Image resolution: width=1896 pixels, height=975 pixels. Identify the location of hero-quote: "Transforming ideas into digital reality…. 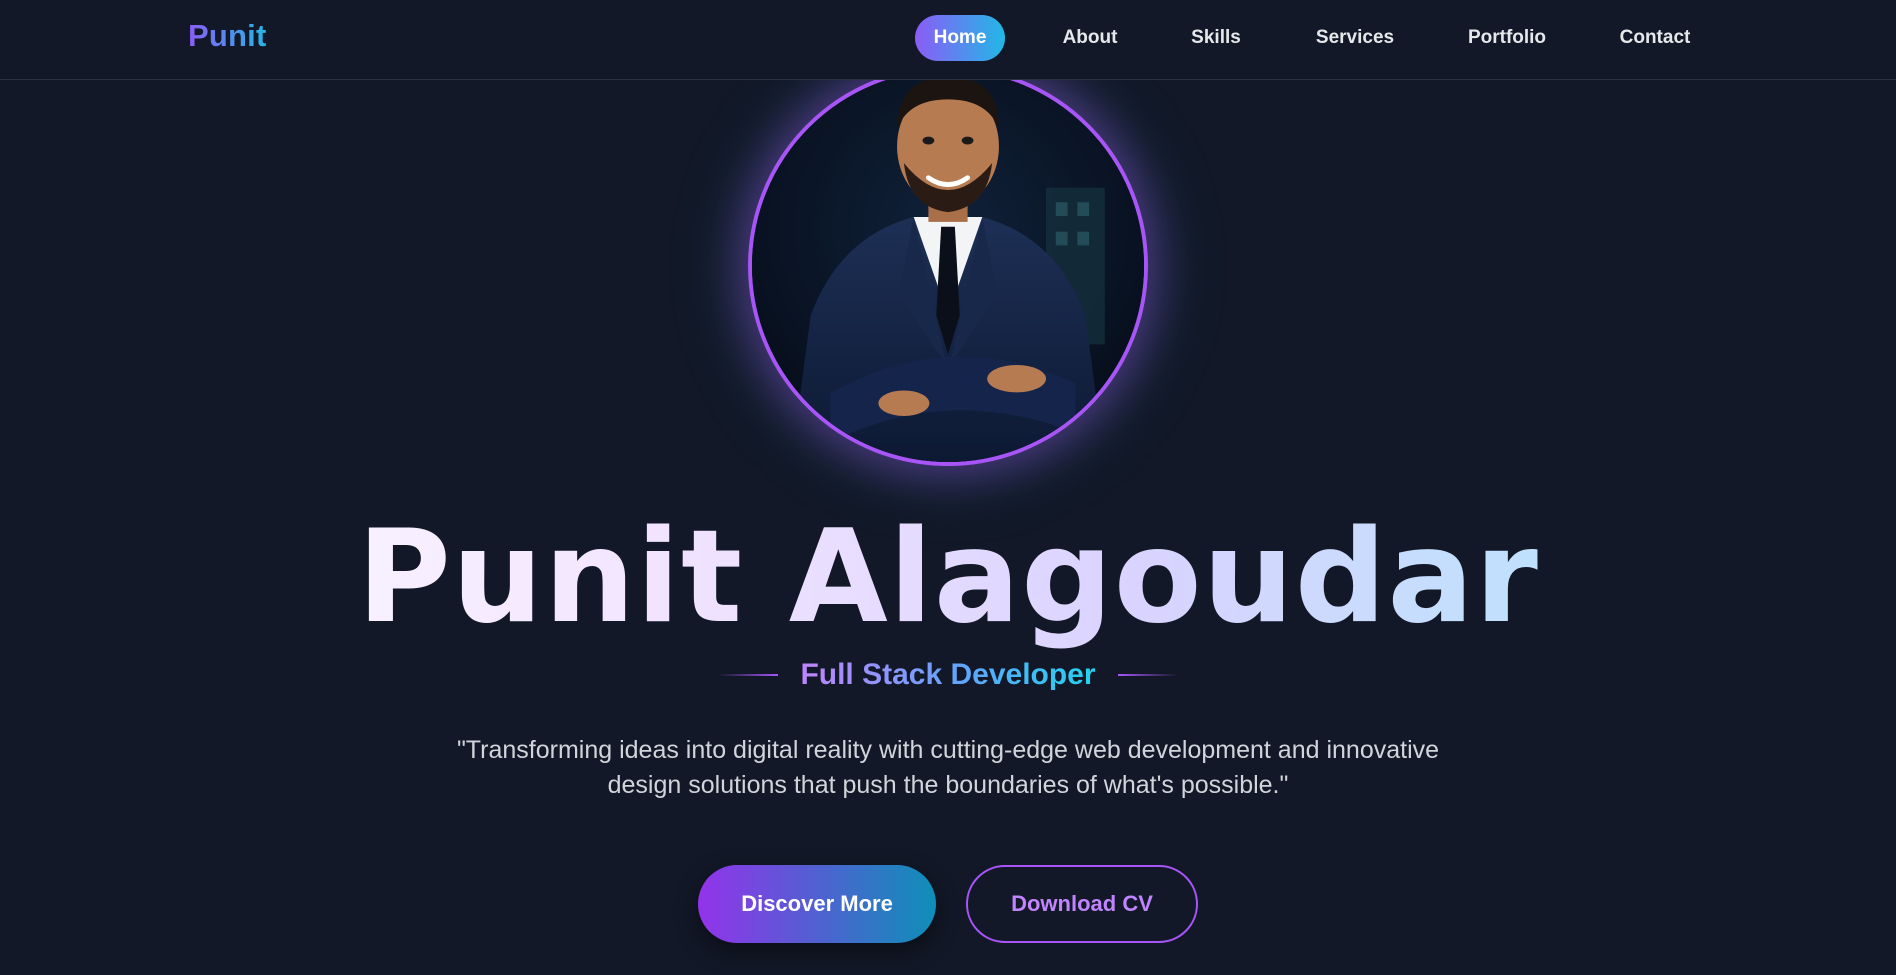
(948, 767).